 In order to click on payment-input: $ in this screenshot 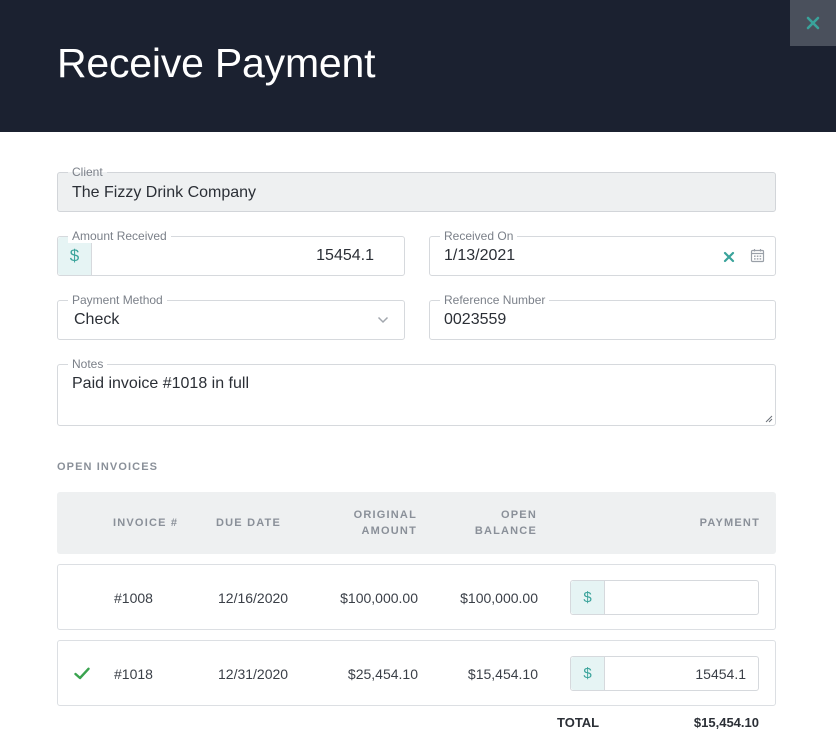, I will do `click(664, 597)`.